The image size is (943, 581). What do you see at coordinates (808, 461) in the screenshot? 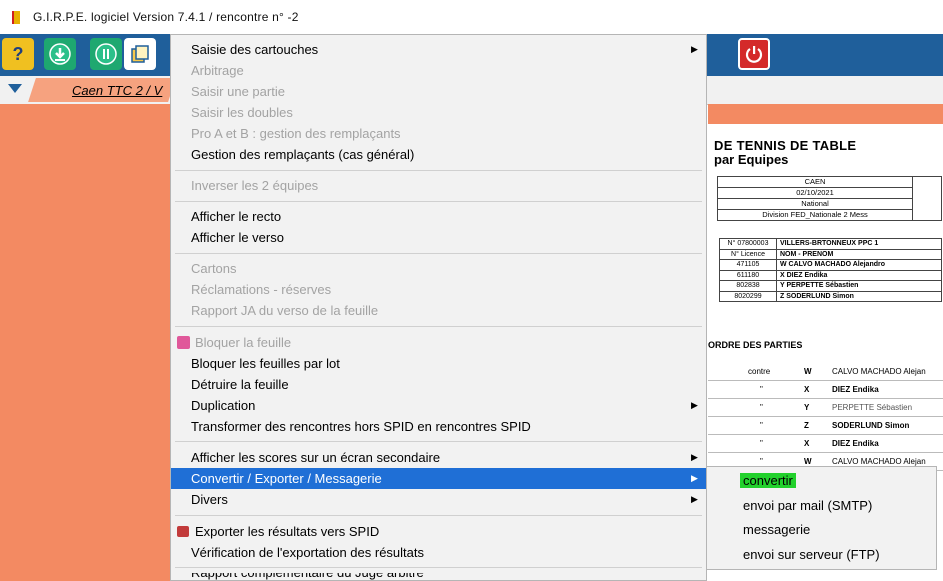
I see `ordre-cell: W` at bounding box center [808, 461].